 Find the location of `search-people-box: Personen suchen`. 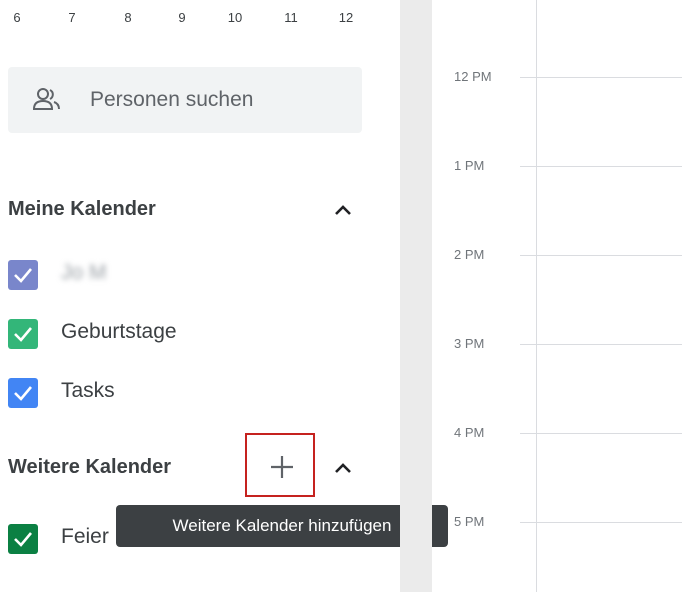

search-people-box: Personen suchen is located at coordinates (185, 100).